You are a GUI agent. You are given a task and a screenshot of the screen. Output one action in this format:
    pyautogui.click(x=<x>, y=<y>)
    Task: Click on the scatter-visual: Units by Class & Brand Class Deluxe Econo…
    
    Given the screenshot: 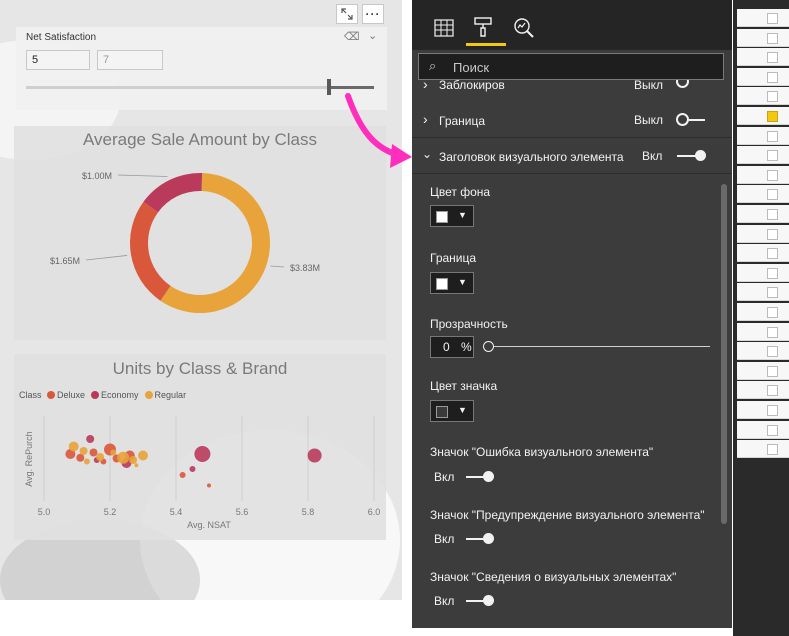 What is the action you would take?
    pyautogui.click(x=200, y=447)
    